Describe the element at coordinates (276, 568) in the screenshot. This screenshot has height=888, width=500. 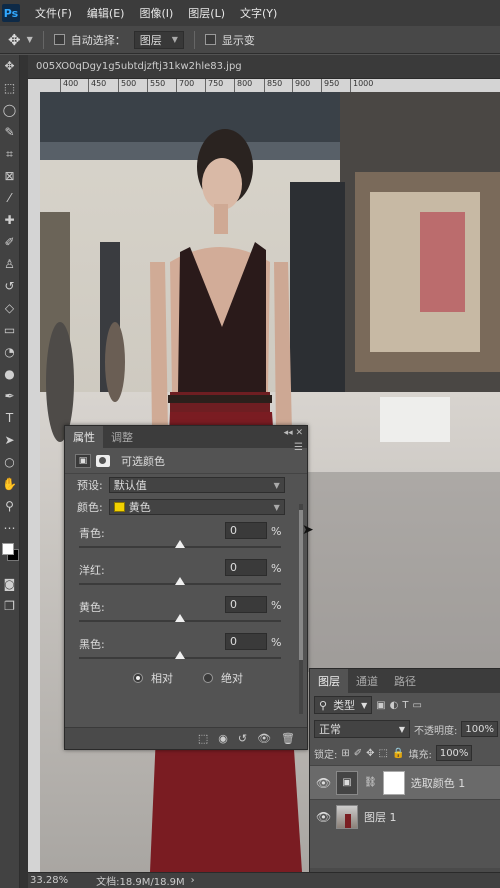
I see `percent-label: %` at that location.